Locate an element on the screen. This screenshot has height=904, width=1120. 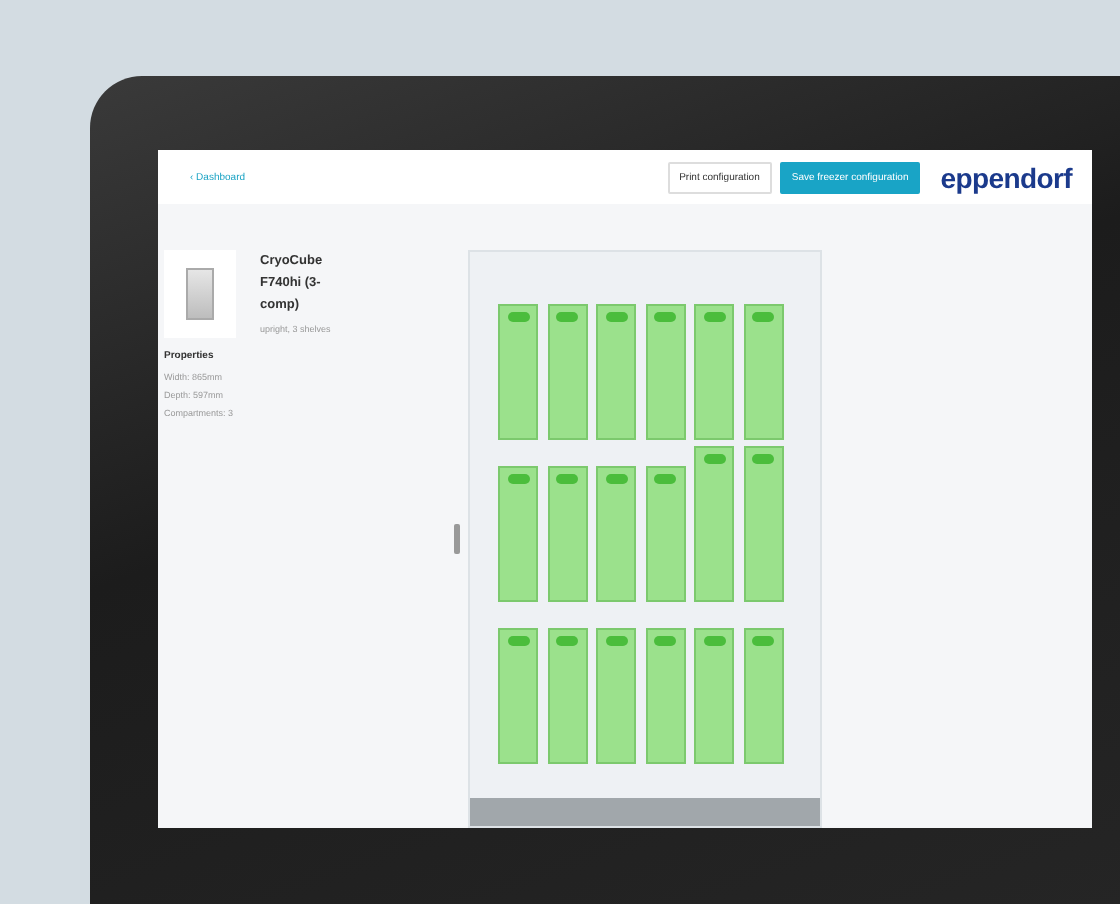
brand-logo: eppendorf is located at coordinates (1006, 177).